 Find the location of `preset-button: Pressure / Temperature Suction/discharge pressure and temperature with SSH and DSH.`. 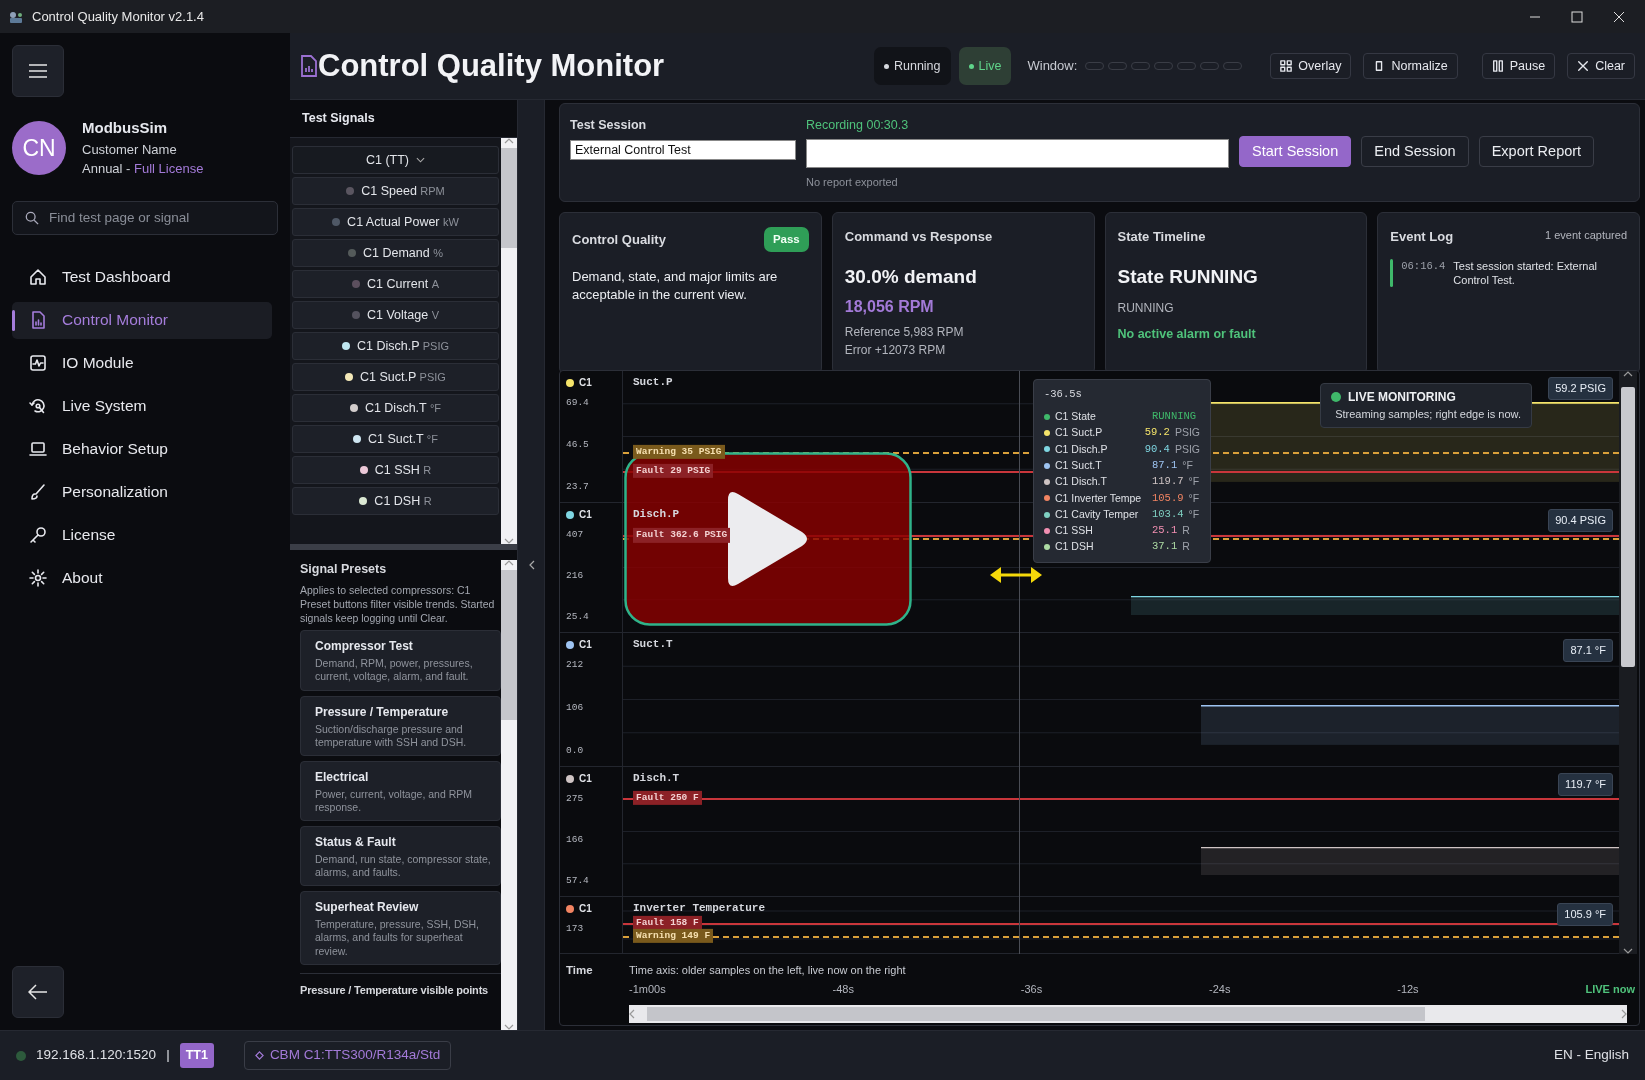

preset-button: Pressure / Temperature Suction/discharge pressure and temperature with SSH and DSH. is located at coordinates (400, 725).